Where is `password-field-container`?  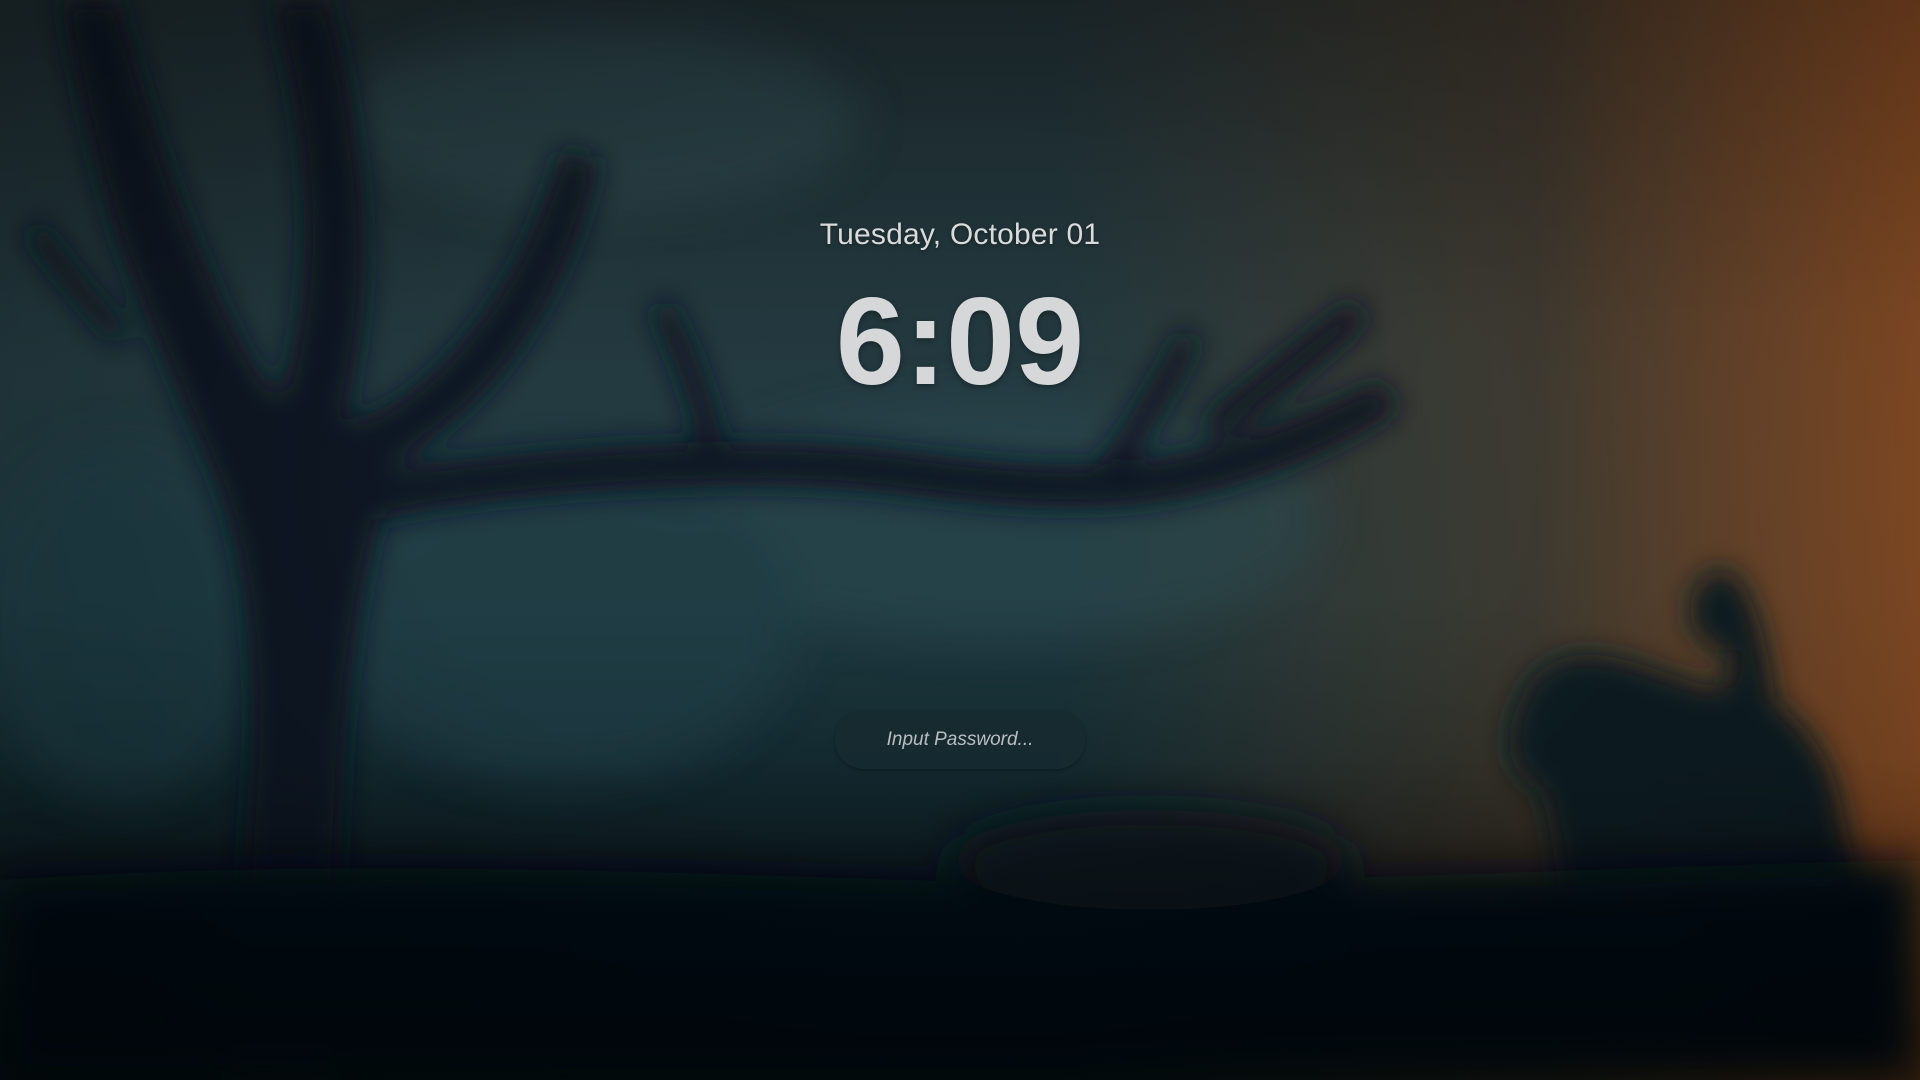
password-field-container is located at coordinates (960, 740).